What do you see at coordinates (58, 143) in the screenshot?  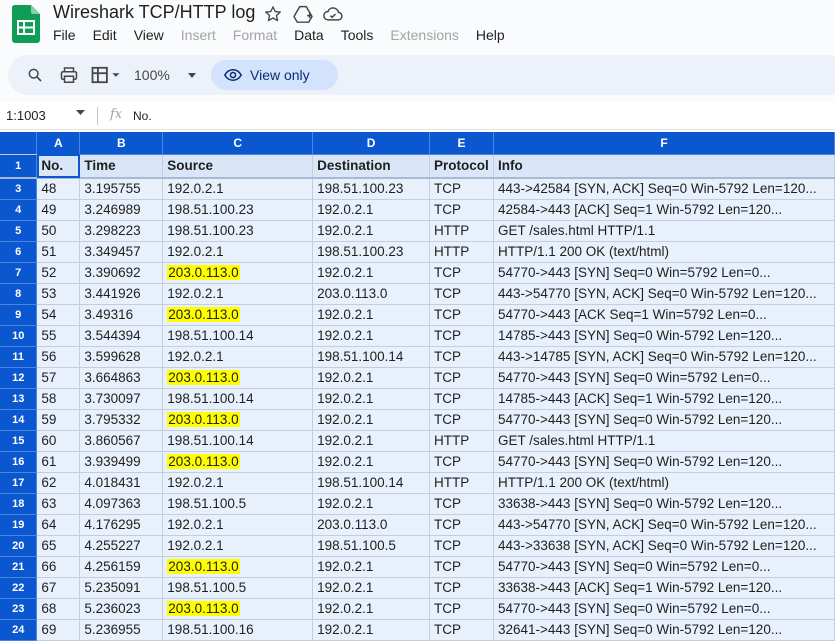 I see `column-header-a: A` at bounding box center [58, 143].